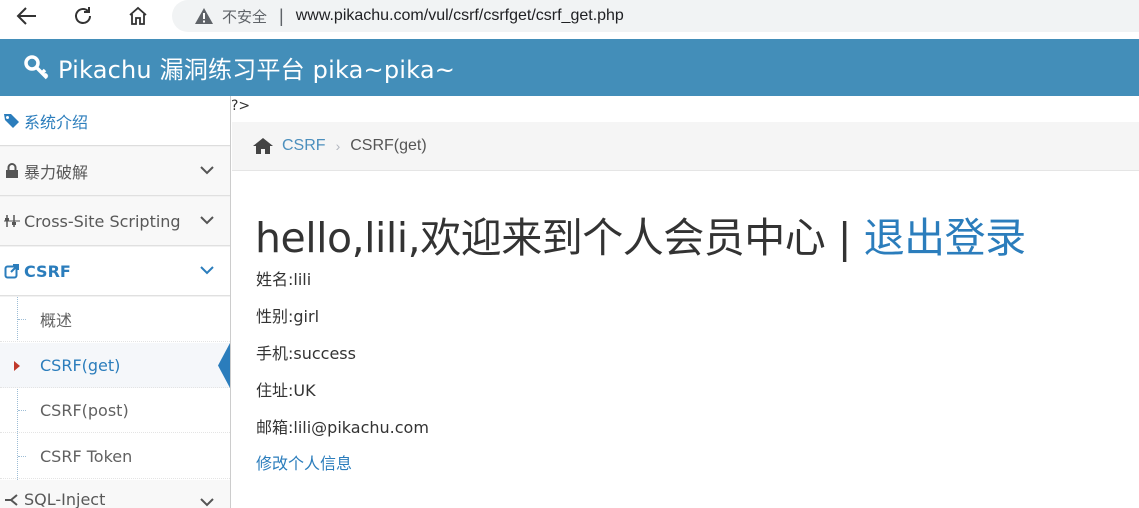  What do you see at coordinates (84, 410) in the screenshot?
I see `submenu-item-label: CSRF(post)` at bounding box center [84, 410].